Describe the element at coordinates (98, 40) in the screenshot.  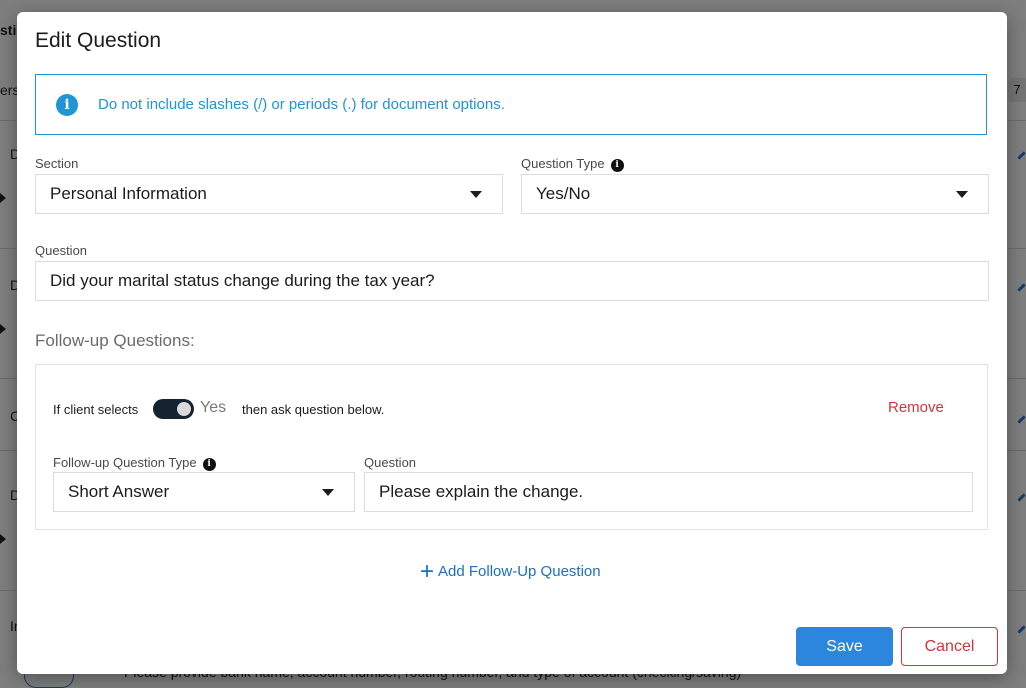
I see `modal-title: Edit Question` at that location.